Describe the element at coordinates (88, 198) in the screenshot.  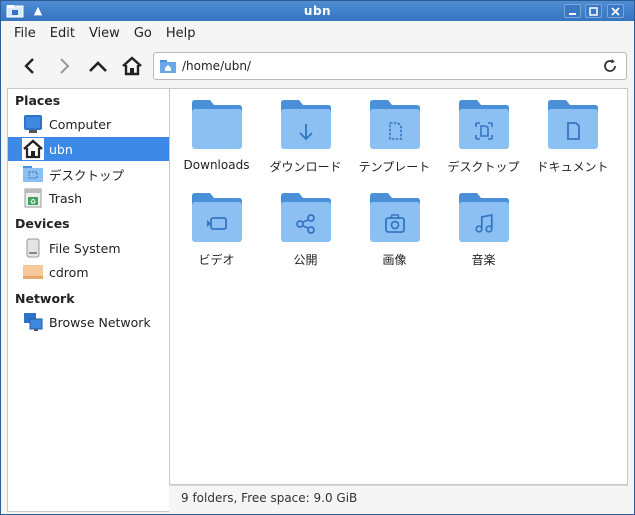
I see `sidebar-item-trash: ♻ Trash` at that location.